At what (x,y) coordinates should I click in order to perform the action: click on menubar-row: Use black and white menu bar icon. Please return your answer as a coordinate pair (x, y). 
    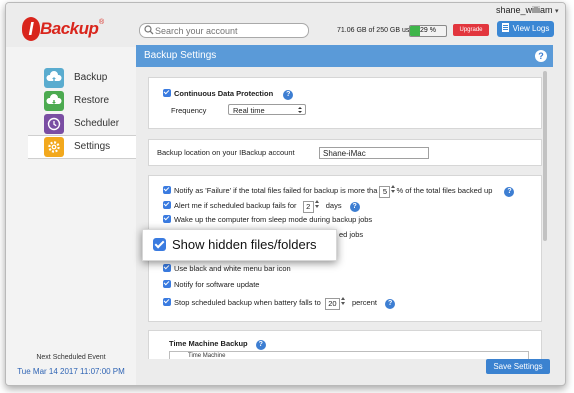
    Looking at the image, I should click on (227, 268).